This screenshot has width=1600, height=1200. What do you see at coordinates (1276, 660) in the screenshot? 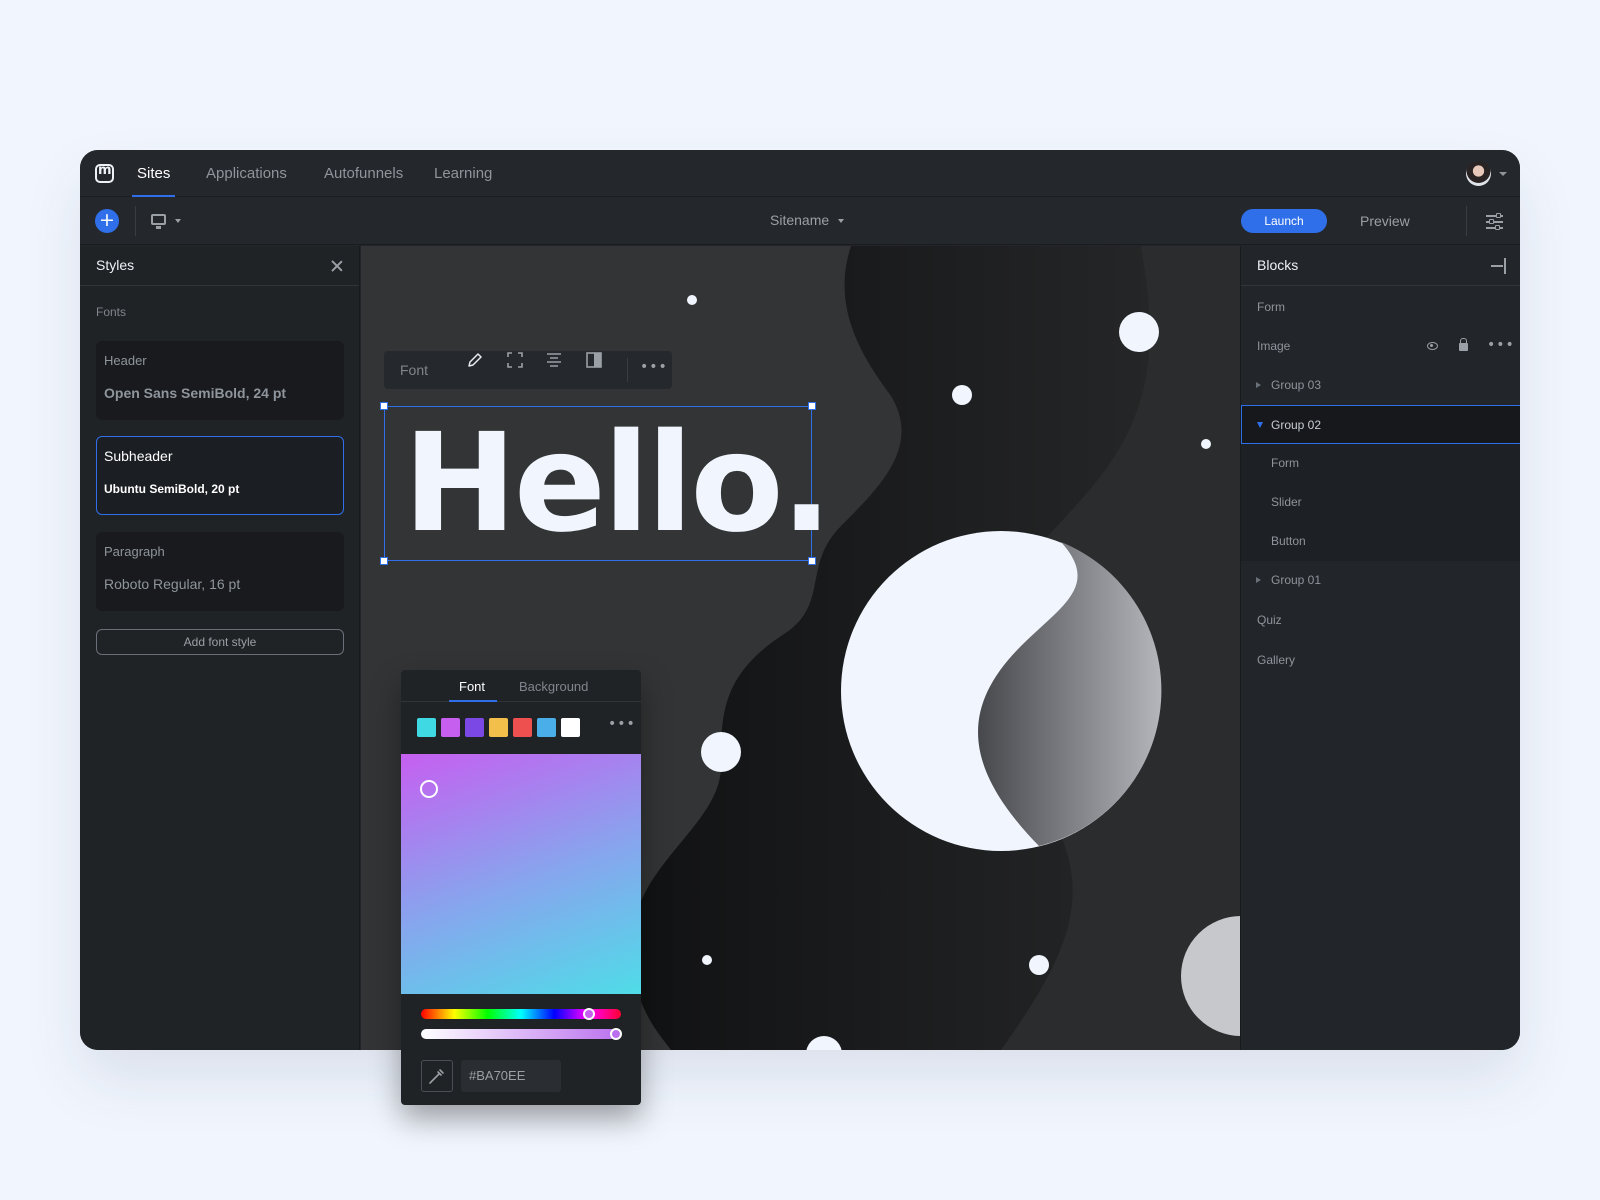
I see `layer-label: Gallery` at bounding box center [1276, 660].